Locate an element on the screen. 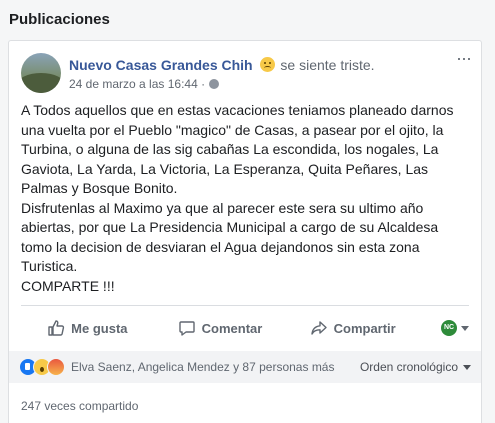 The image size is (495, 423). divider is located at coordinates (245, 305).